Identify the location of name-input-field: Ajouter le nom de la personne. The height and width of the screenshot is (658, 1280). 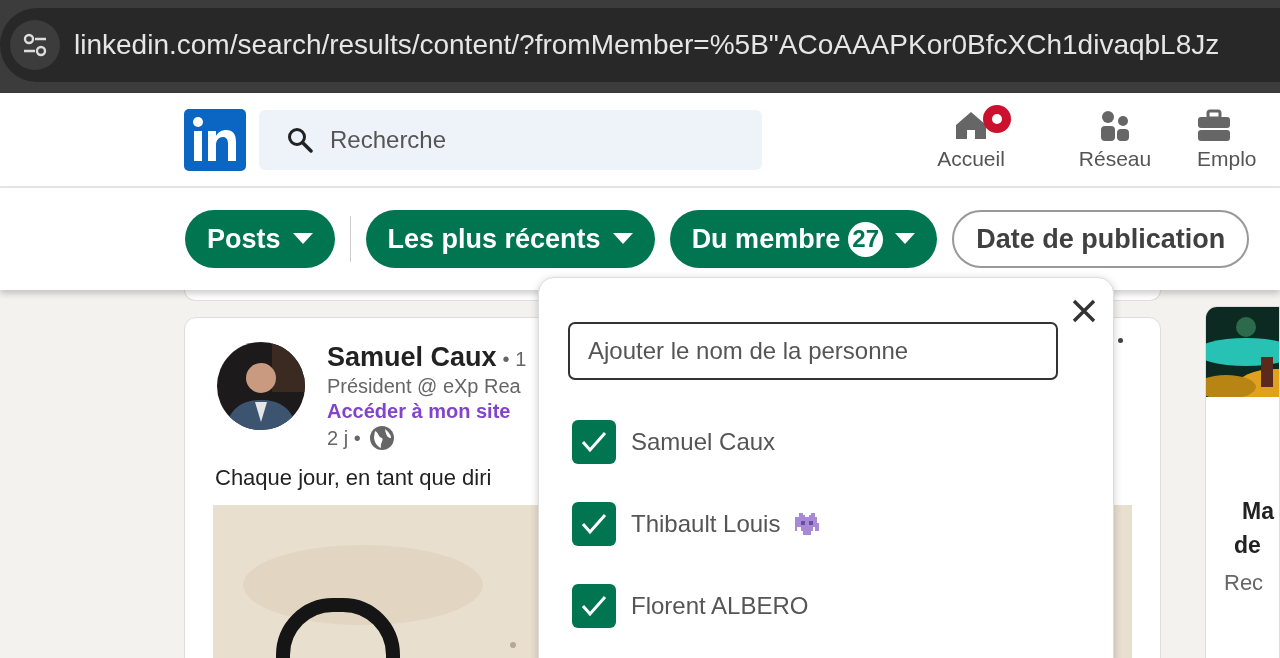
(813, 351).